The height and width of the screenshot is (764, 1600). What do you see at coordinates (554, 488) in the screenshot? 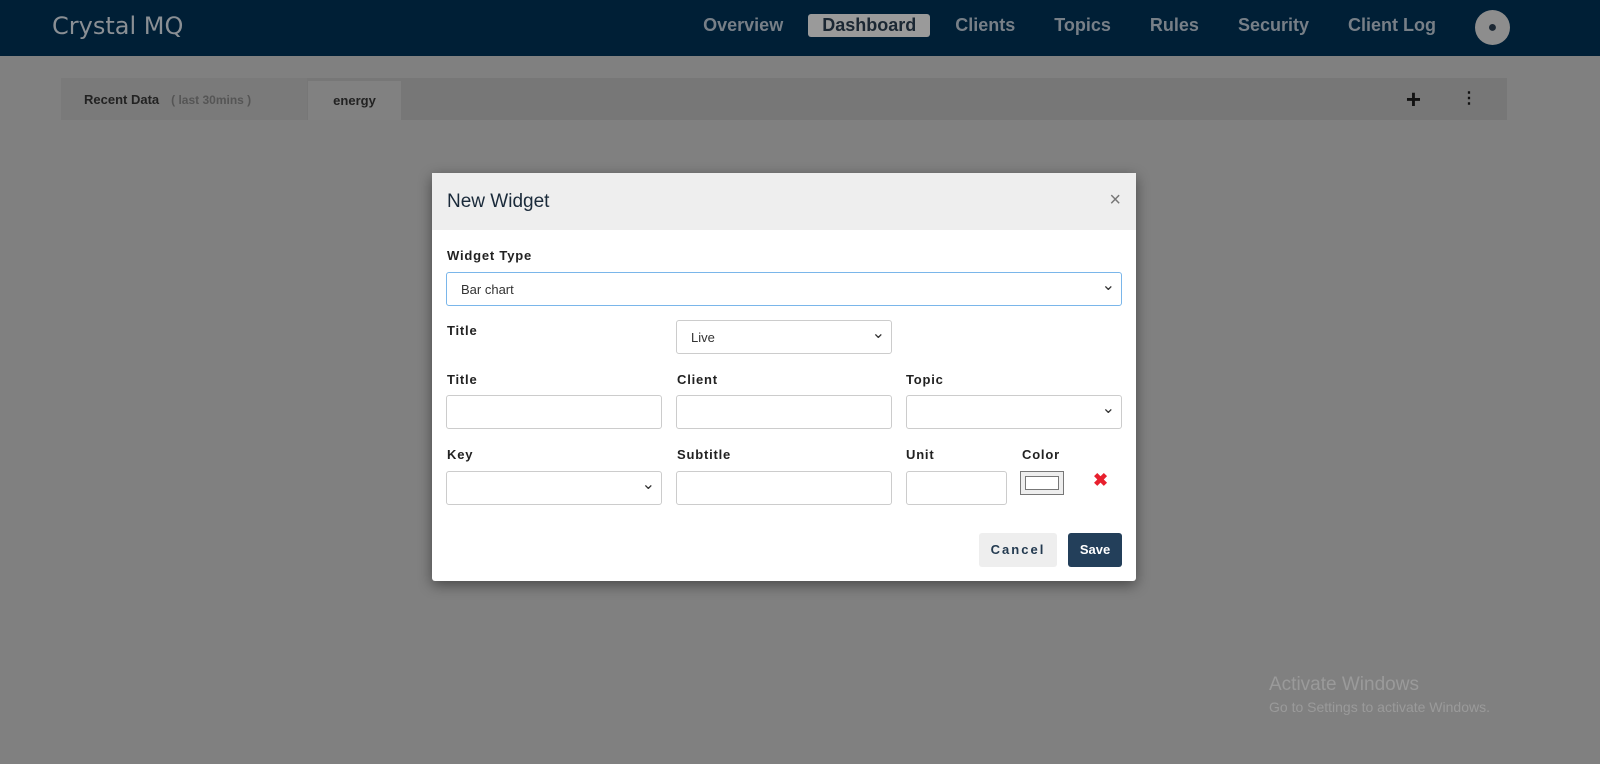
I see `key-select` at bounding box center [554, 488].